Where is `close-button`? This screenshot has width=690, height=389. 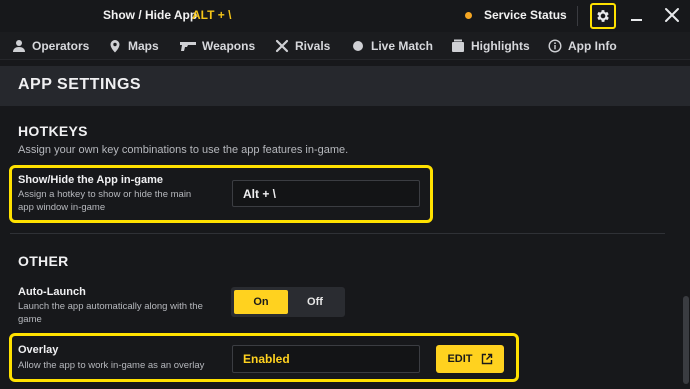 close-button is located at coordinates (672, 15).